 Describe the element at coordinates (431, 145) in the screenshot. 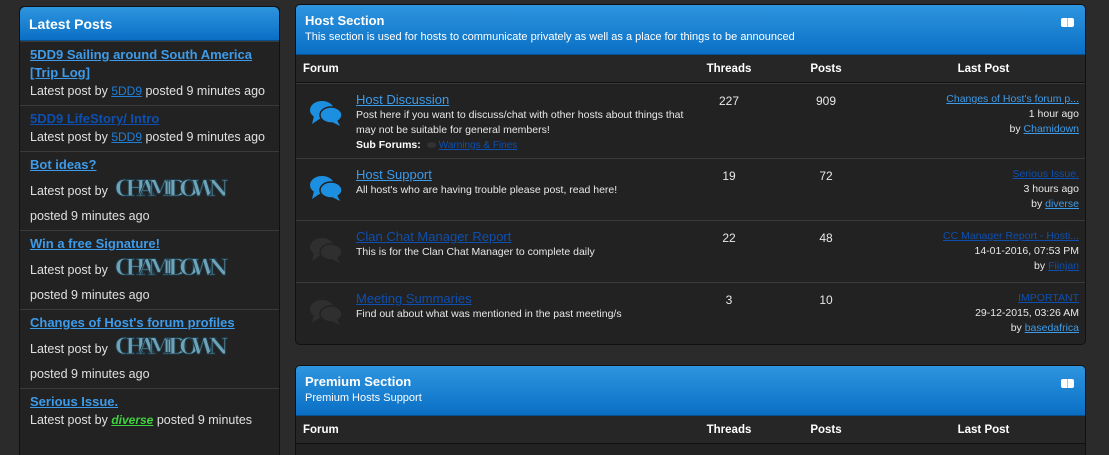

I see `subforum-status-icon` at that location.